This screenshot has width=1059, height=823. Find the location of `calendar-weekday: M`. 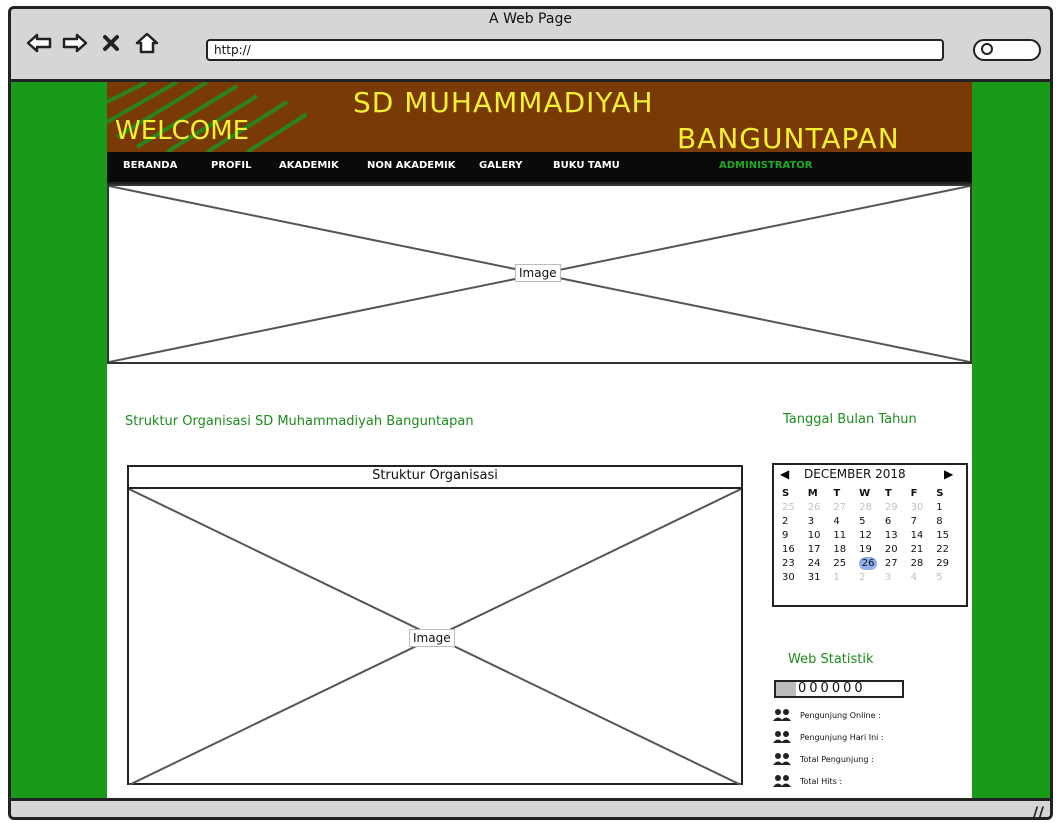

calendar-weekday: M is located at coordinates (812, 493).